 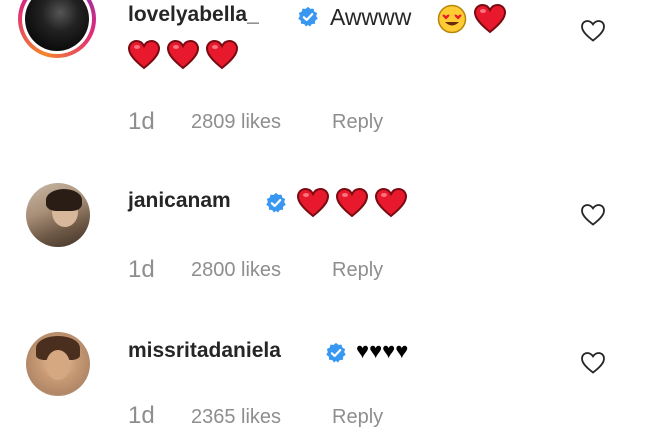 I want to click on like-count: 2809 likes, so click(x=236, y=122).